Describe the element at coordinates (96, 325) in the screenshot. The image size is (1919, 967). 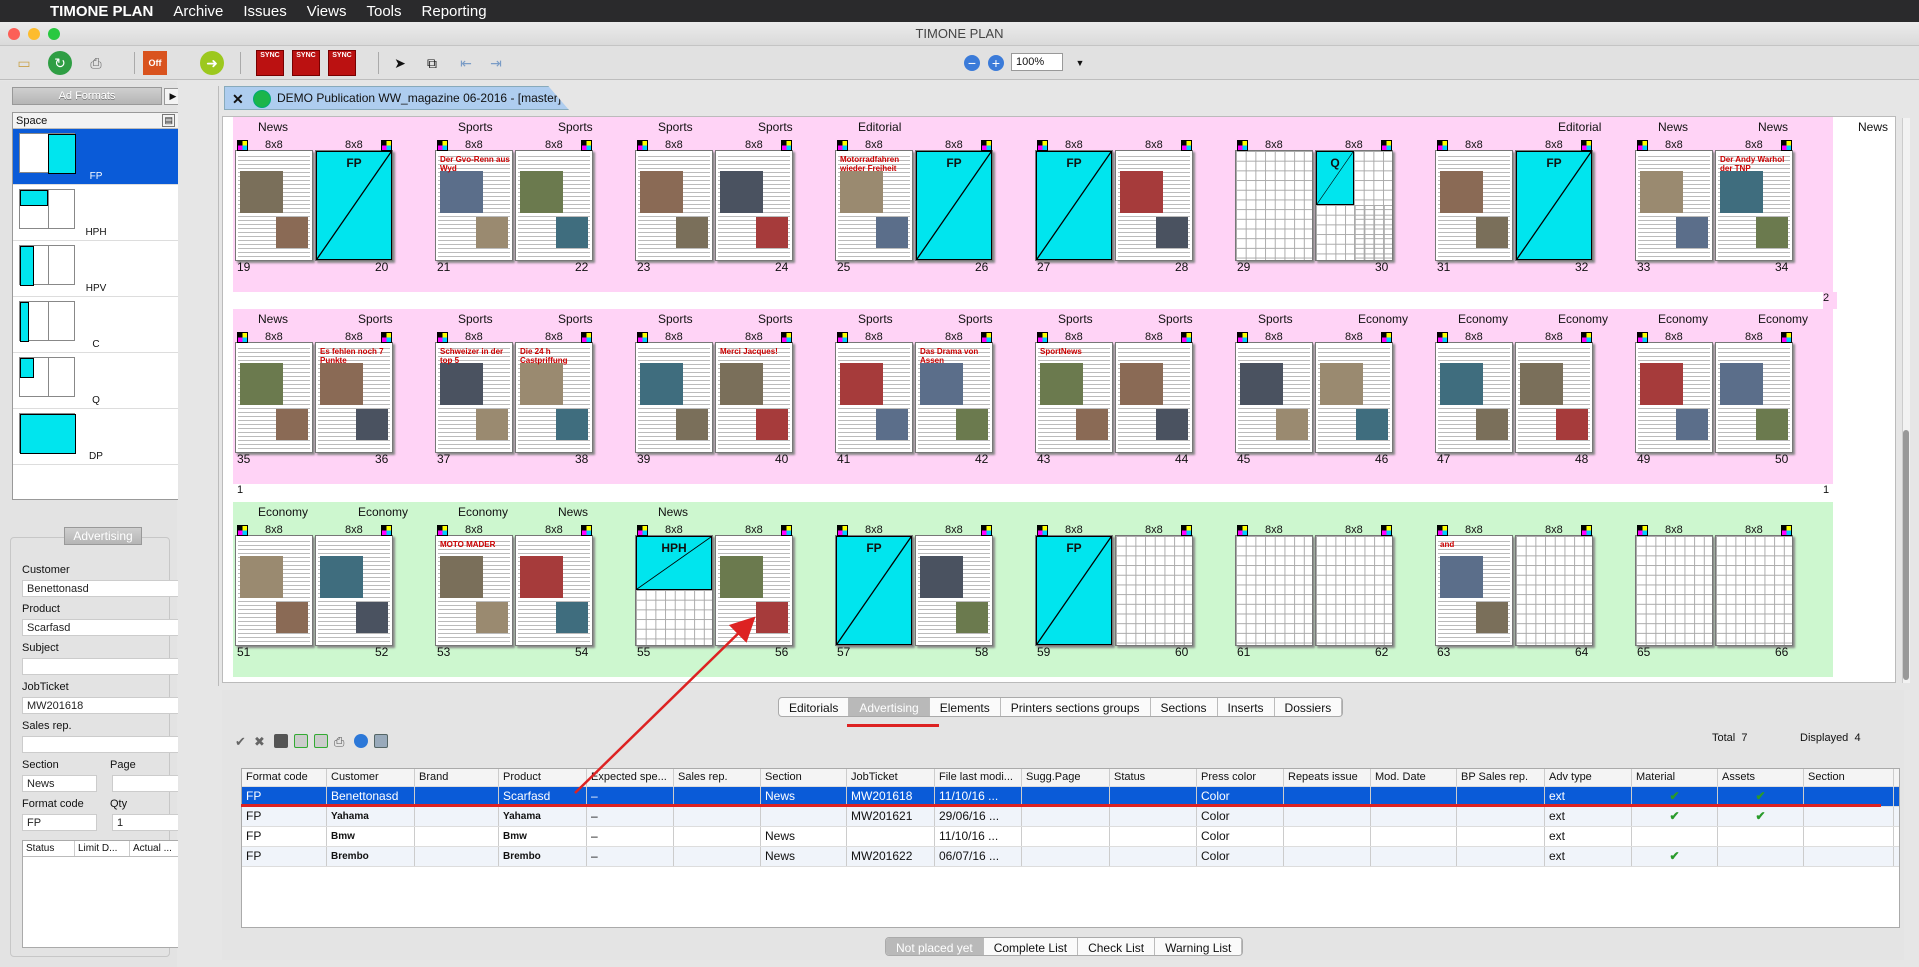
I see `format-c: C` at that location.